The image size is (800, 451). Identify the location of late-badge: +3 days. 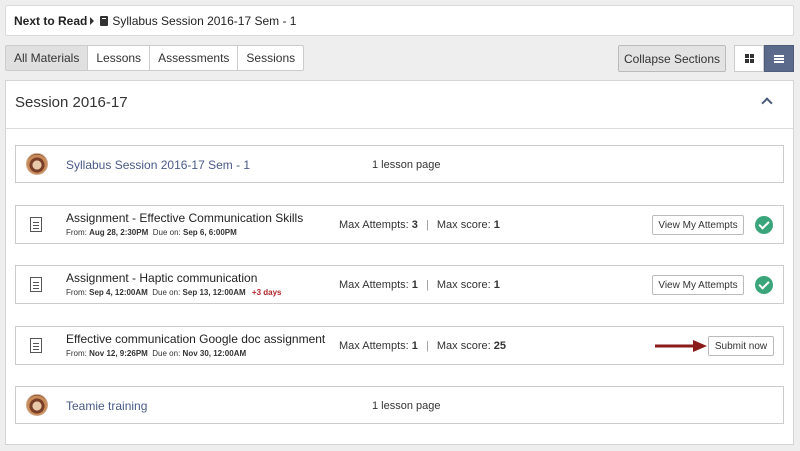
(266, 292).